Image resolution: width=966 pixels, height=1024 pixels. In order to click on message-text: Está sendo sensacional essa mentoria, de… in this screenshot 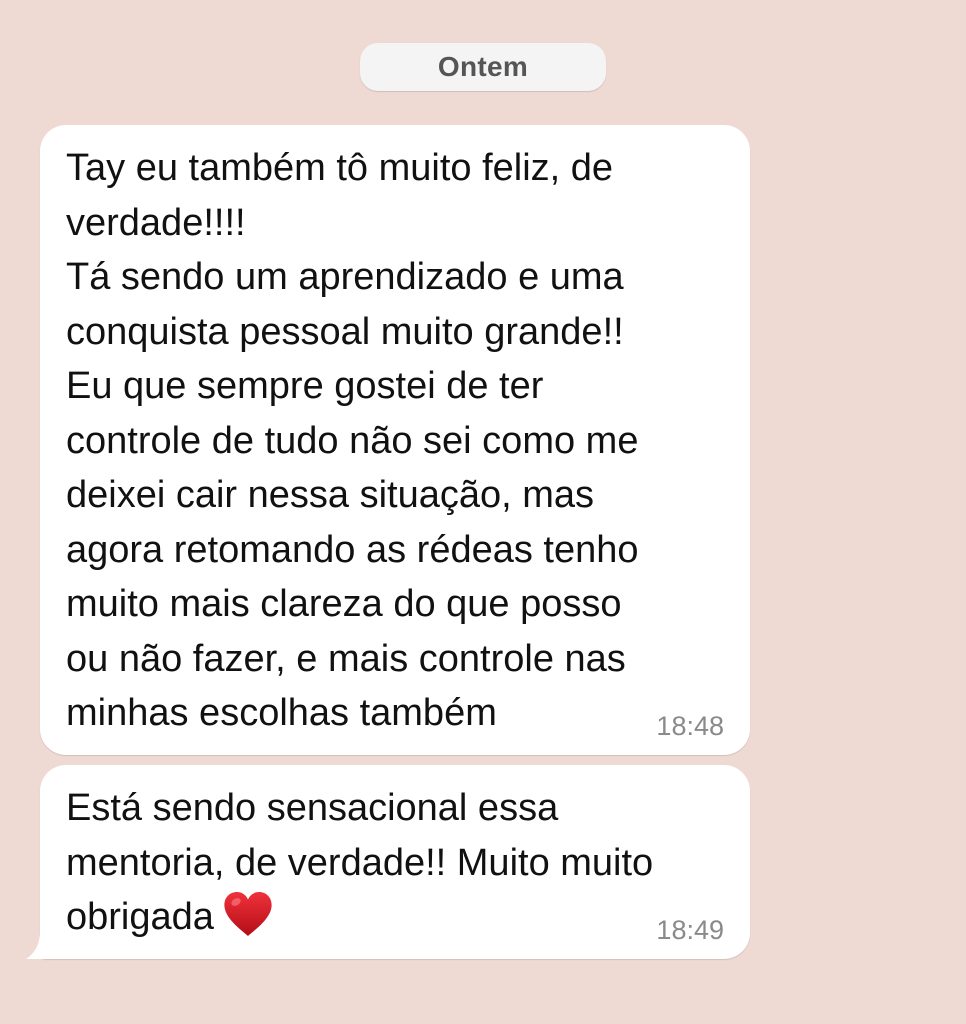, I will do `click(360, 862)`.